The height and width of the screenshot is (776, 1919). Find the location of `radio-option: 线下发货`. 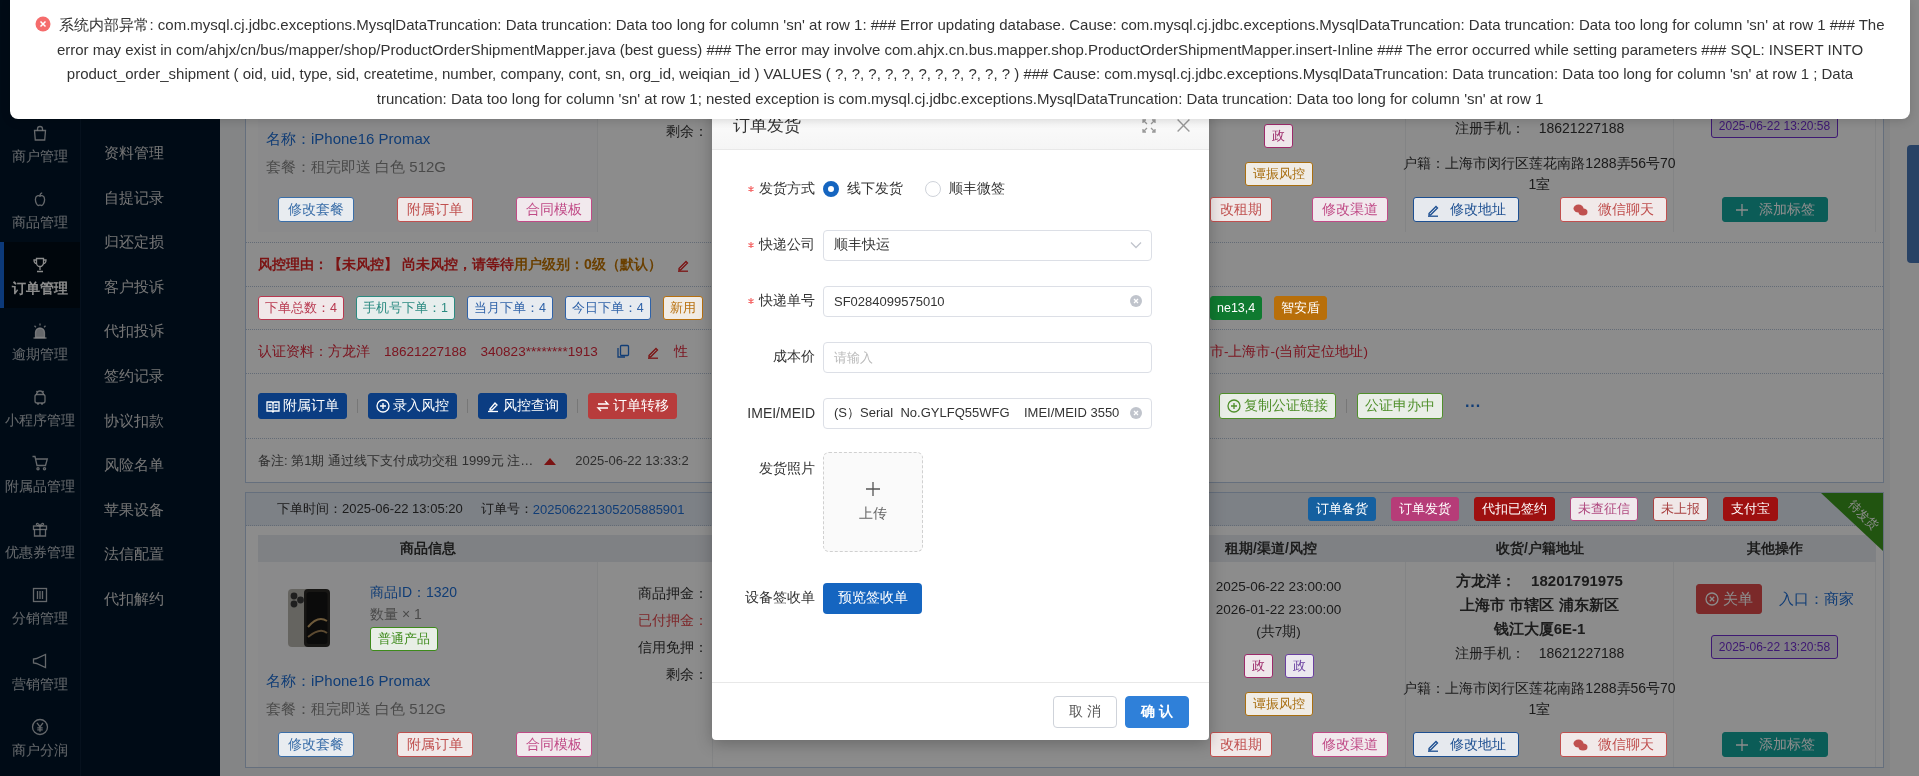

radio-option: 线下发货 is located at coordinates (863, 189).